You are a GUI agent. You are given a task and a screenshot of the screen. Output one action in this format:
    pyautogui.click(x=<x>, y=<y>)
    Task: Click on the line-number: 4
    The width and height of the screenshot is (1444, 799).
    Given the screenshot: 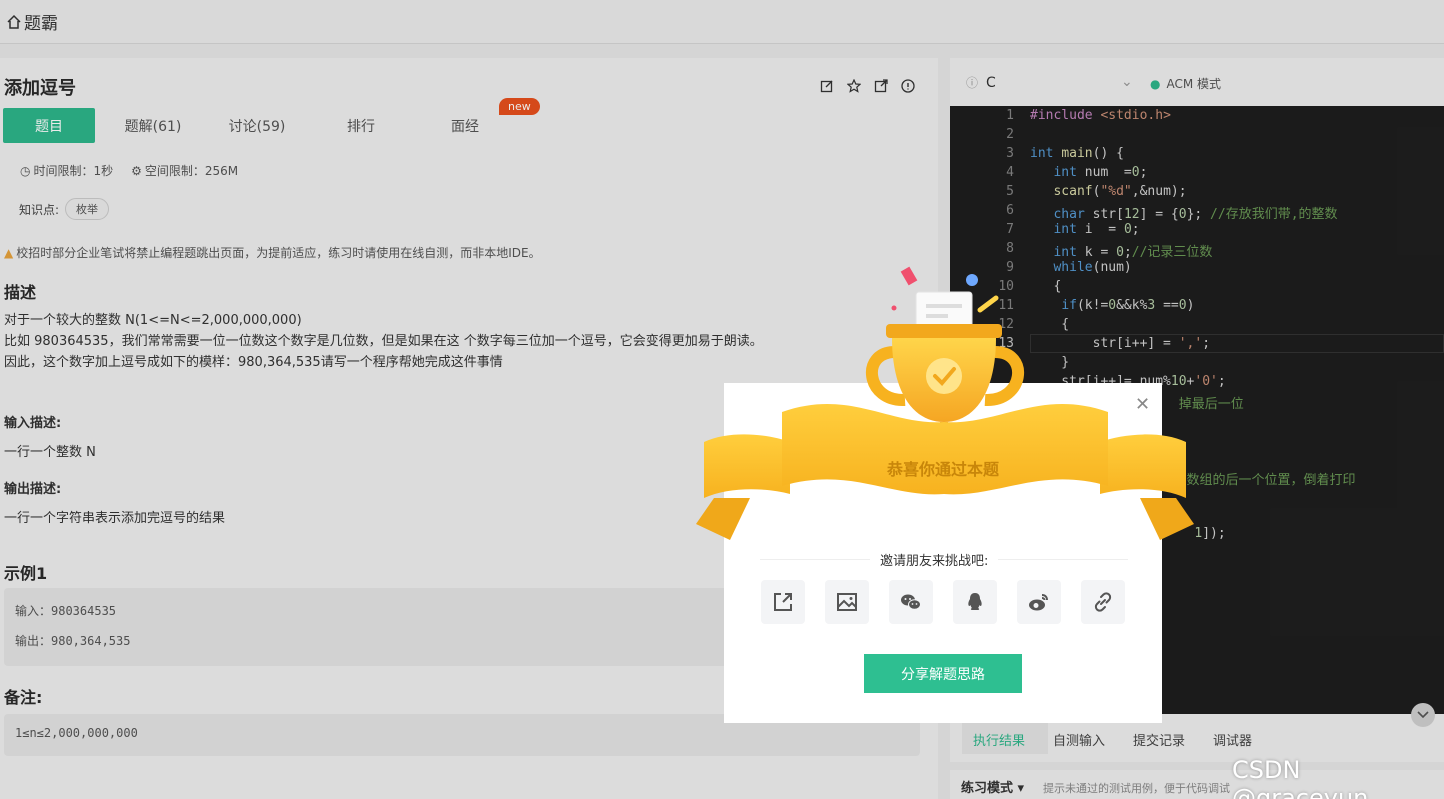 What is the action you would take?
    pyautogui.click(x=1010, y=172)
    